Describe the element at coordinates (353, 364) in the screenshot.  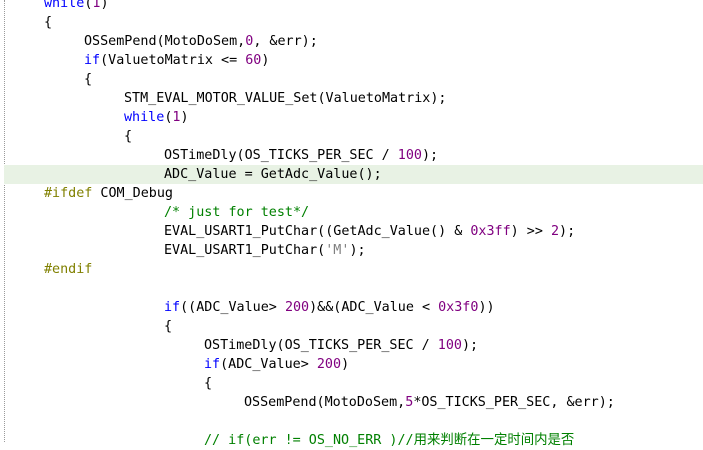
I see `code-line: if(ADC_Value> 200)` at that location.